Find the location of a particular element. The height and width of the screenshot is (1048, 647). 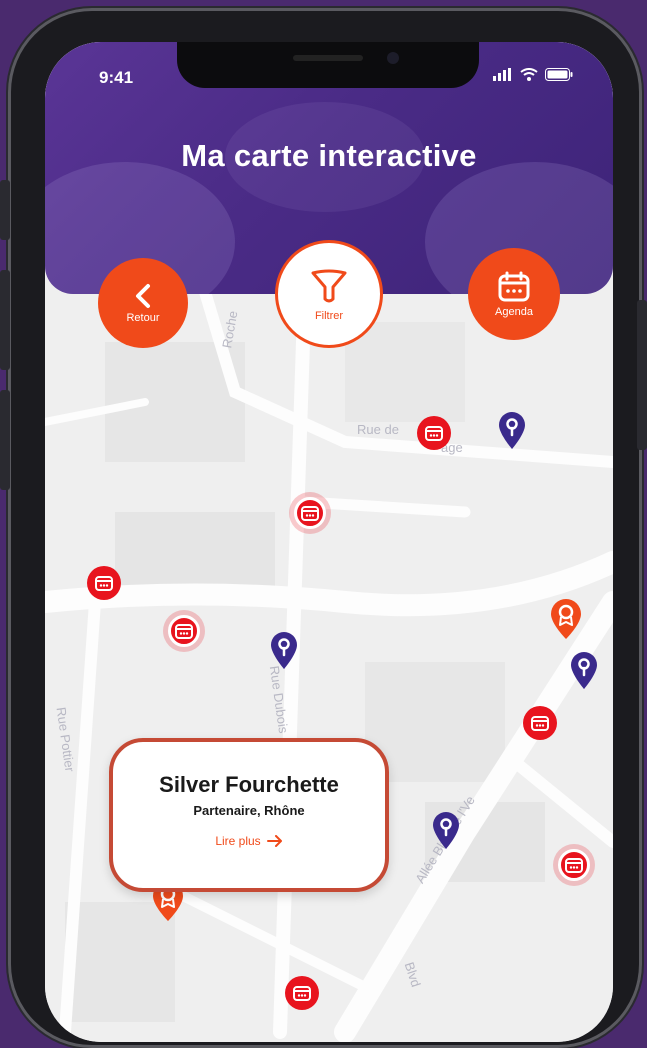

back-button: Retour is located at coordinates (143, 303).